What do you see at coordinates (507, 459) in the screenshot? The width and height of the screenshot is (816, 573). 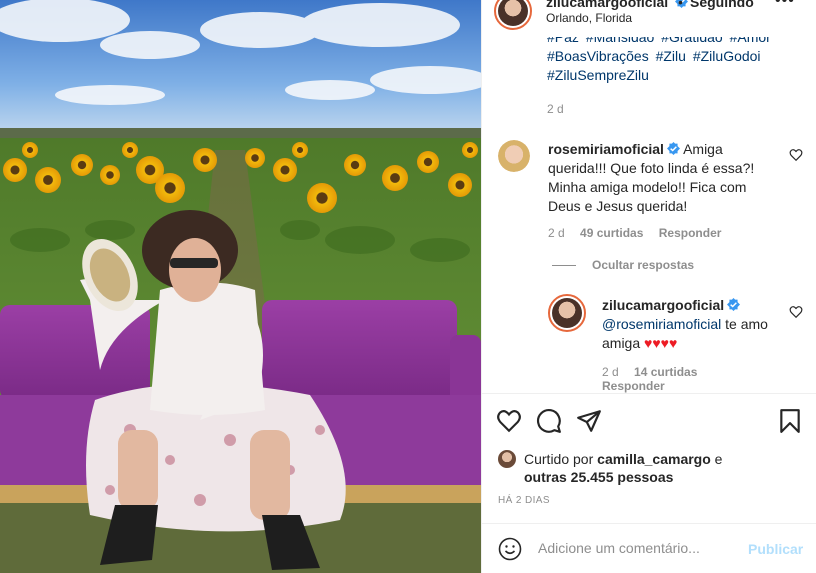 I see `liker-avatar` at bounding box center [507, 459].